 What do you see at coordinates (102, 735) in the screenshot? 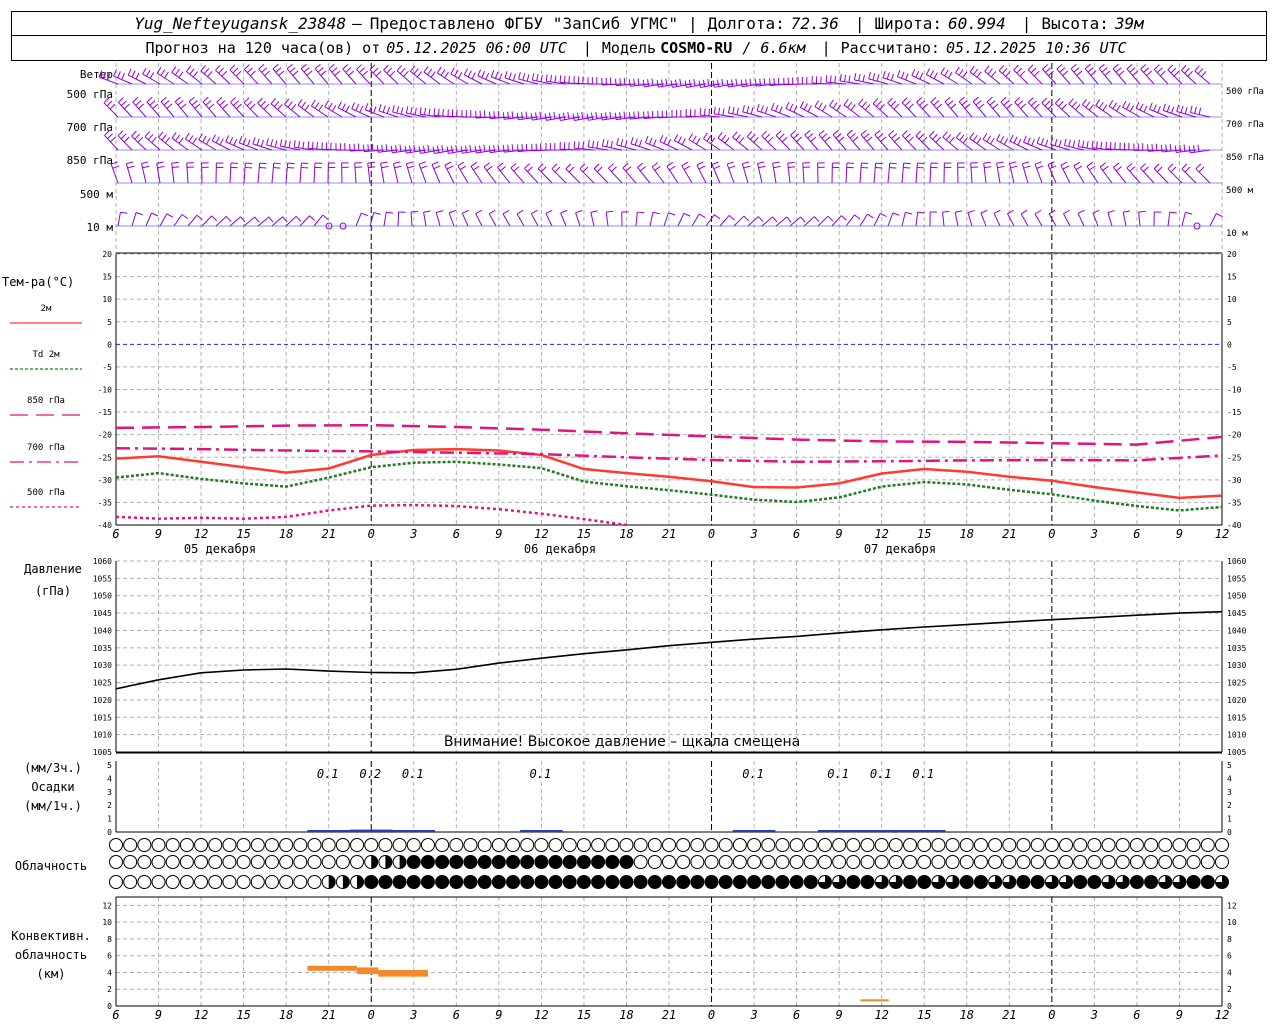
I see `pressure-tick-label-left: 1010` at bounding box center [102, 735].